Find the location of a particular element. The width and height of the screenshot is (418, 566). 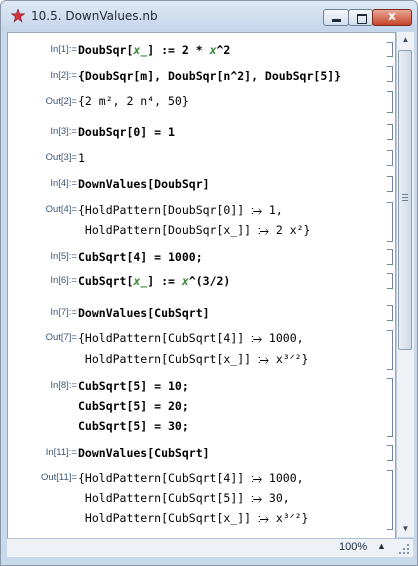

cell-label: In[4]:= is located at coordinates (63, 183).